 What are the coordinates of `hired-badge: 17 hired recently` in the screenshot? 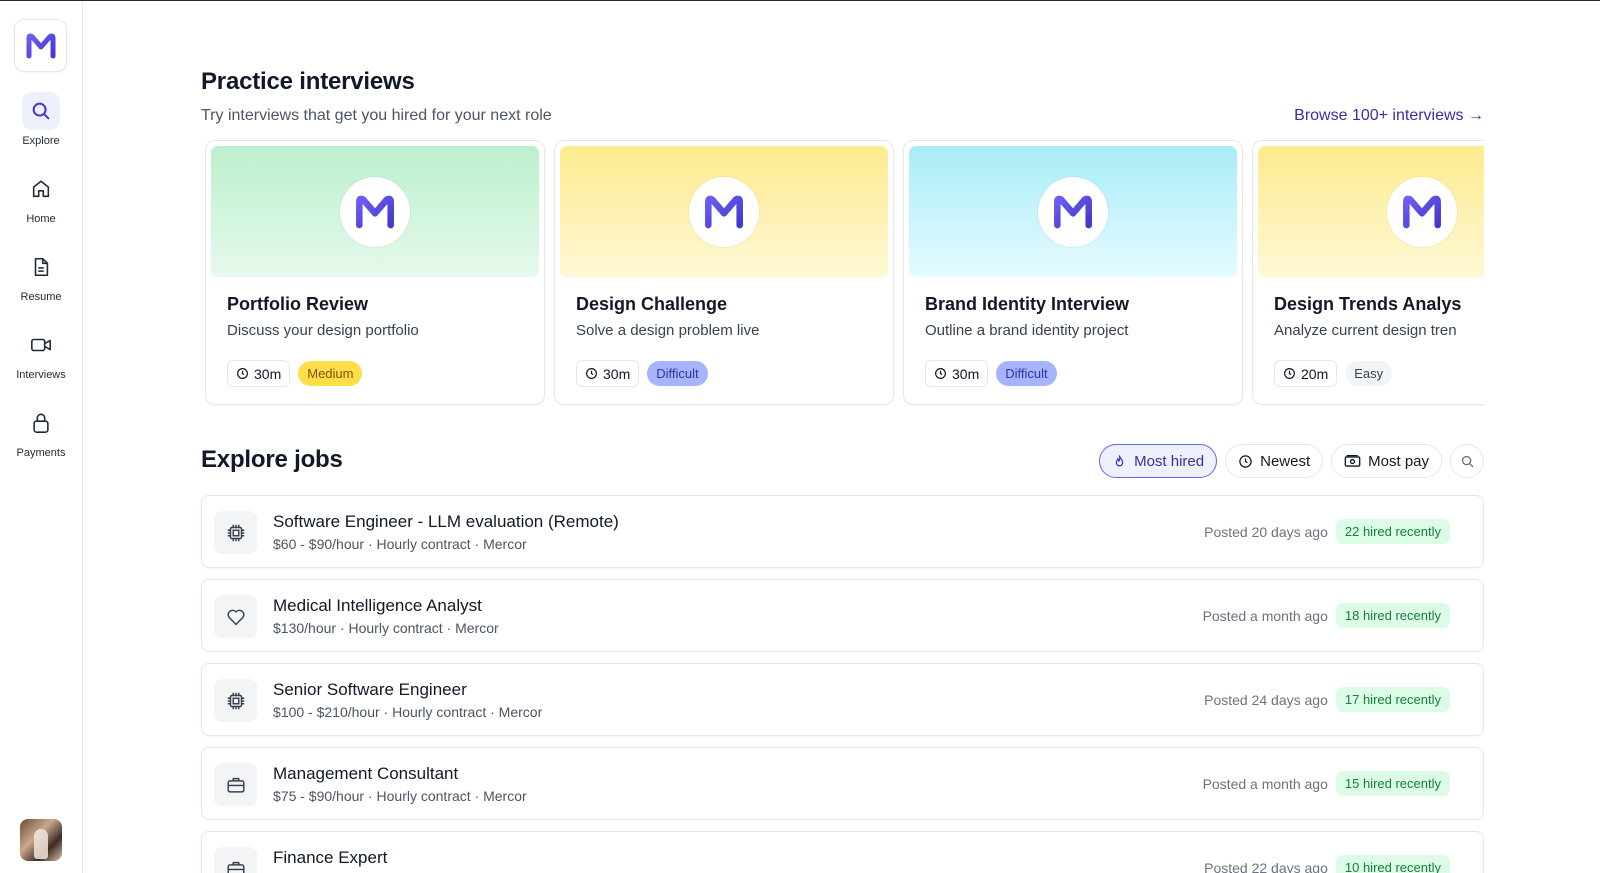 It's located at (1392, 699).